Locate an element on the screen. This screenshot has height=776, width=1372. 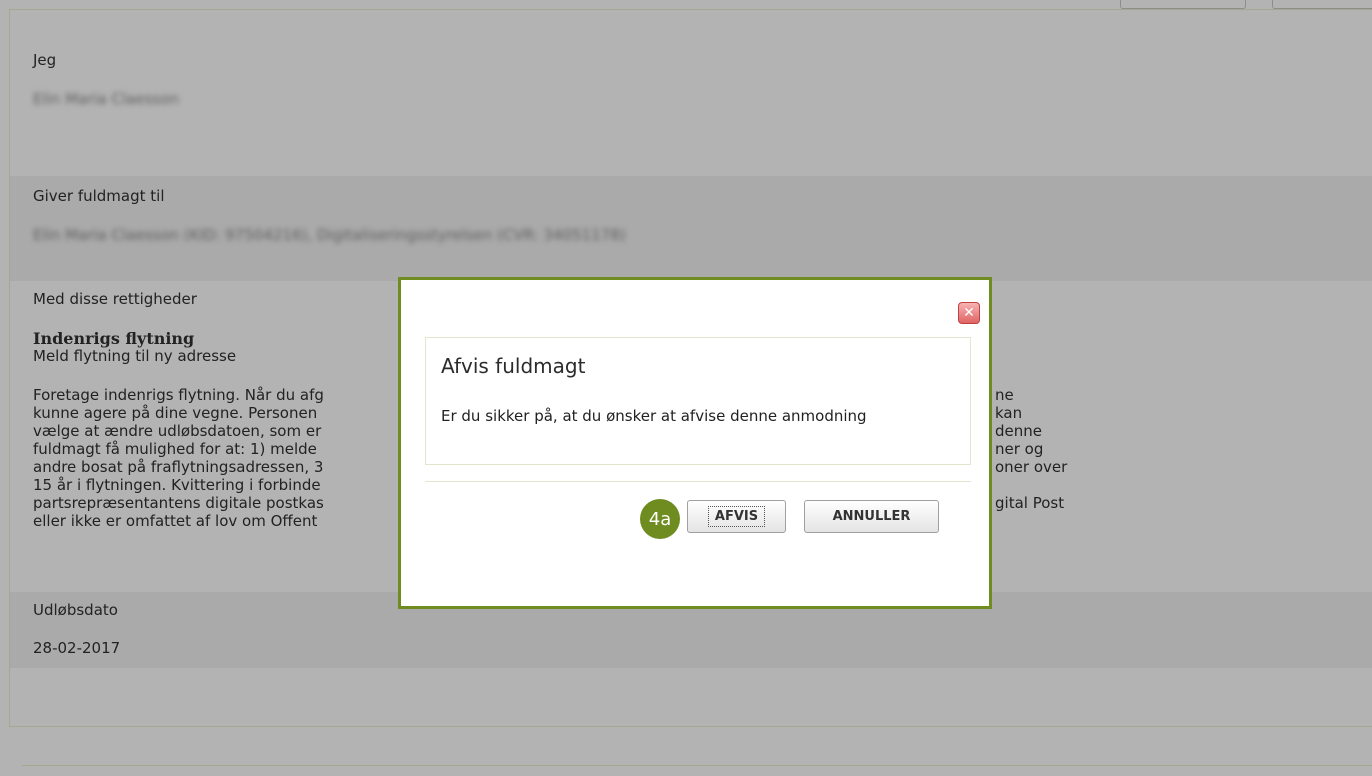
description-tail-line: oner over is located at coordinates (1031, 467).